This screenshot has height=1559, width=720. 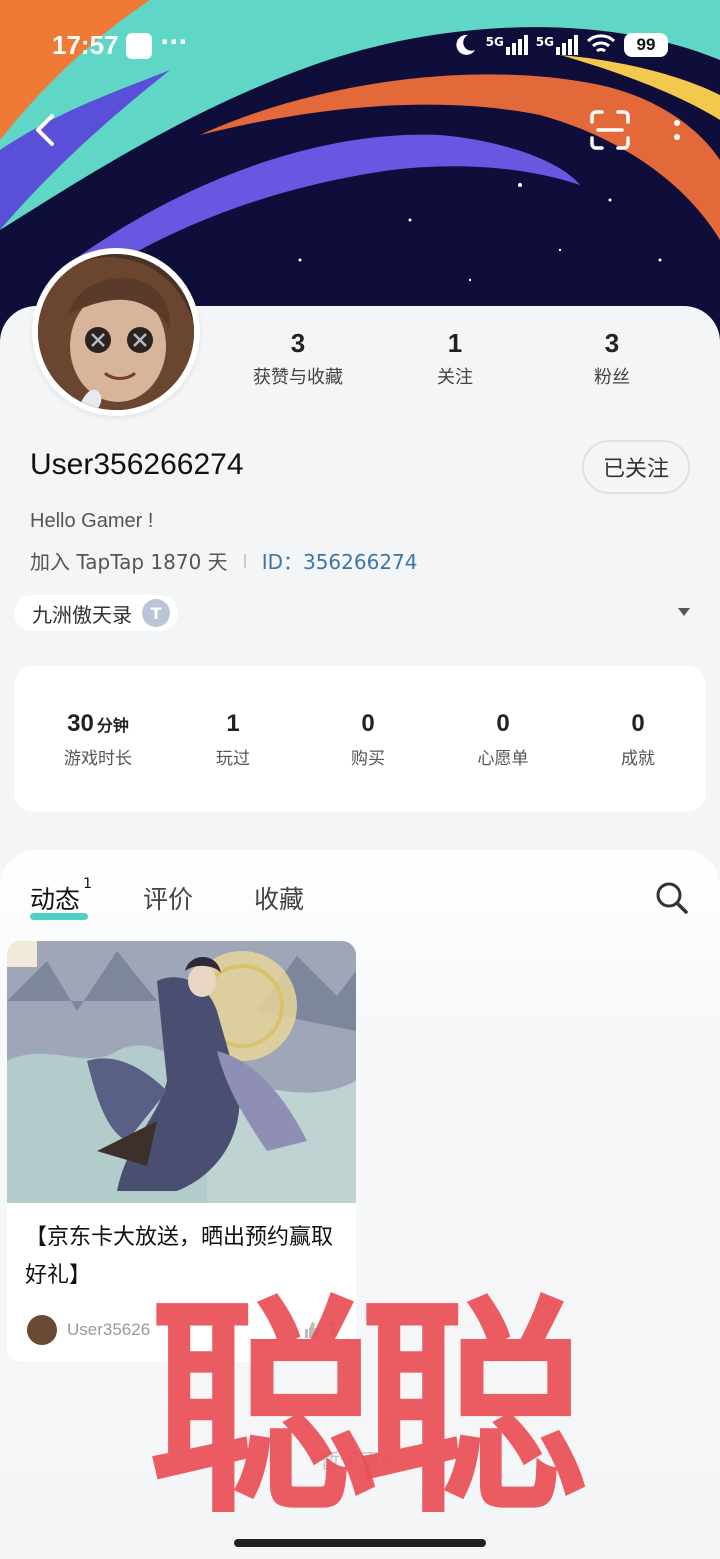 What do you see at coordinates (494, 42) in the screenshot?
I see `signal-5g-label: 5G` at bounding box center [494, 42].